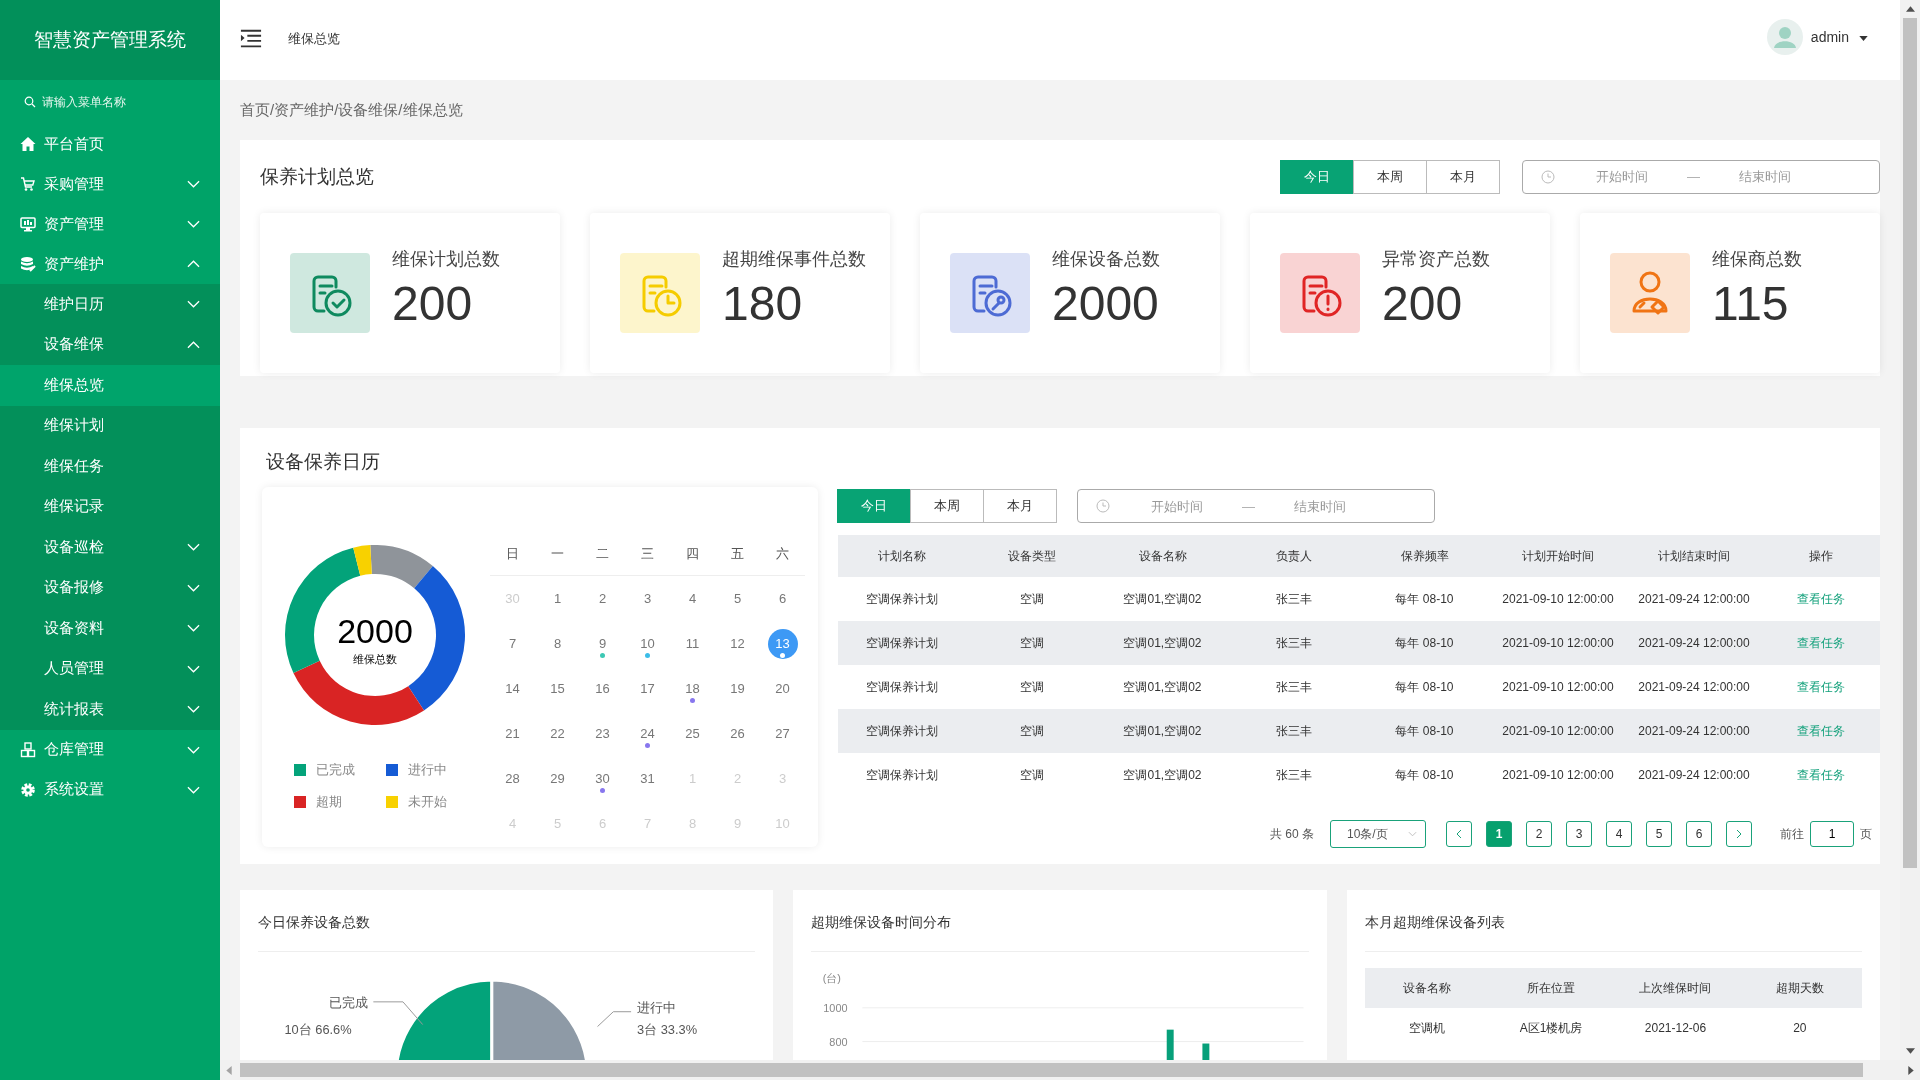 This screenshot has width=1920, height=1080. What do you see at coordinates (1911, 1070) in the screenshot?
I see `scroll-right-arrow-icon` at bounding box center [1911, 1070].